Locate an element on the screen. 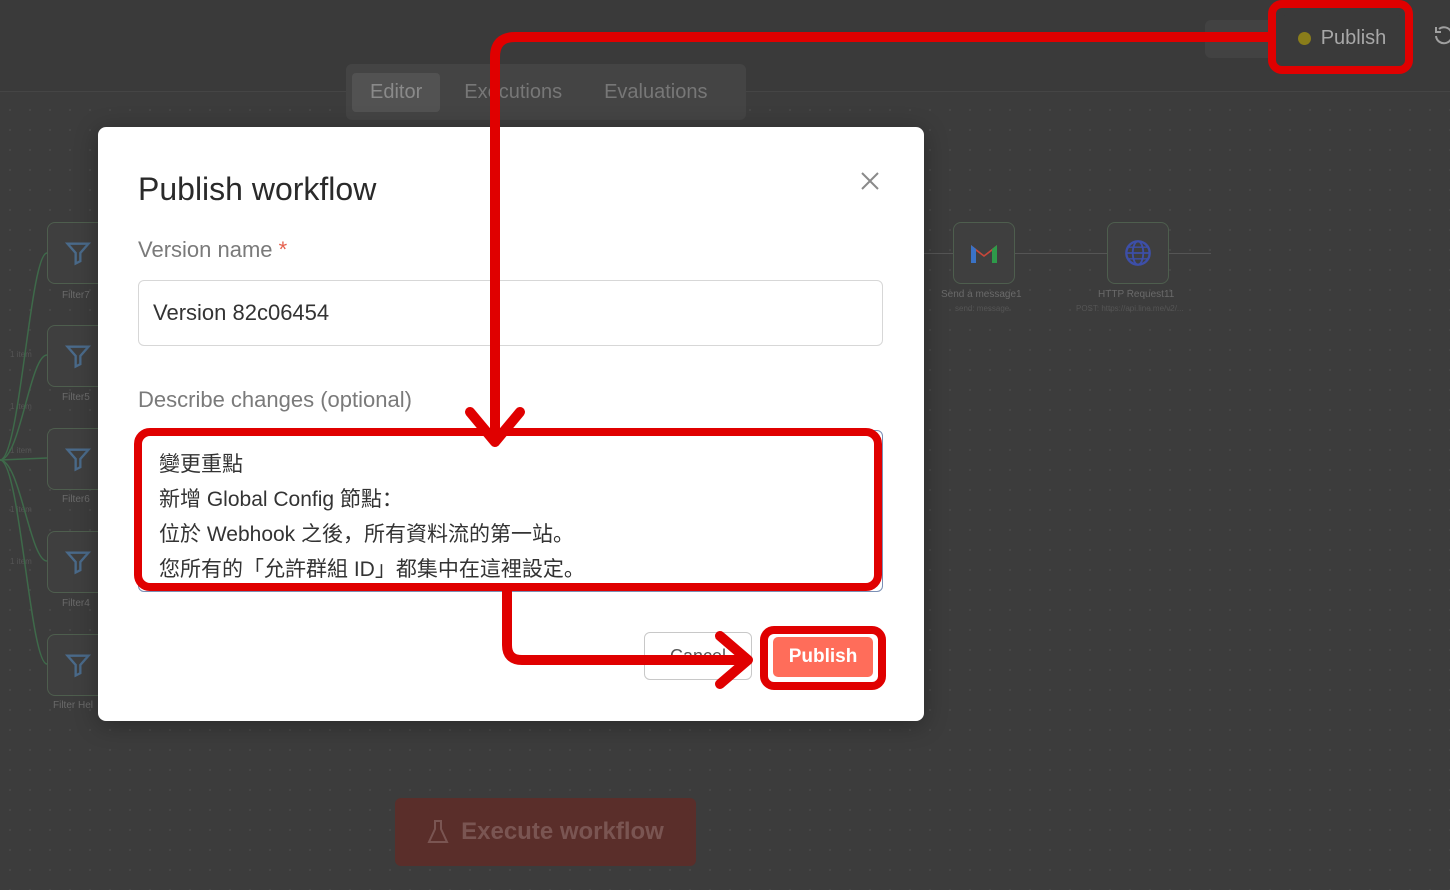 The height and width of the screenshot is (890, 1450). close-icon is located at coordinates (870, 181).